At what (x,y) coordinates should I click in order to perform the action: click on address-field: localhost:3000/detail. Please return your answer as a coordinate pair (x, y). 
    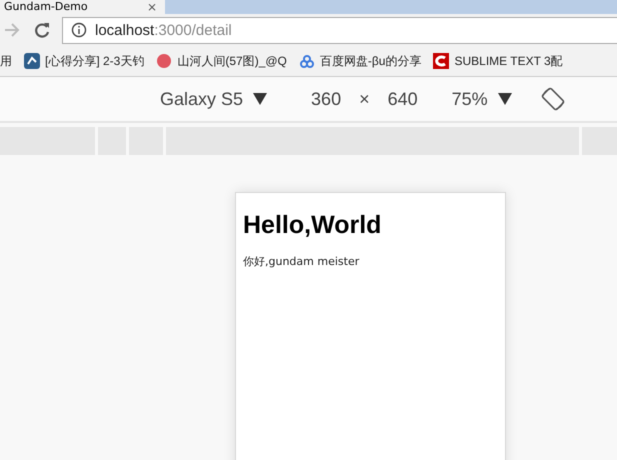
    Looking at the image, I should click on (339, 30).